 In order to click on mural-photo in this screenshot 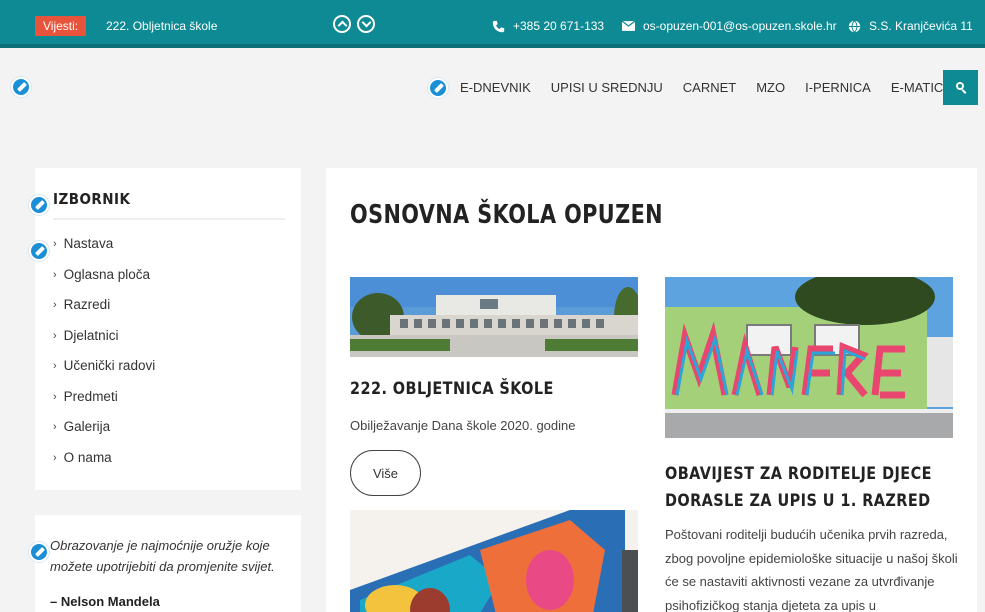, I will do `click(809, 357)`.